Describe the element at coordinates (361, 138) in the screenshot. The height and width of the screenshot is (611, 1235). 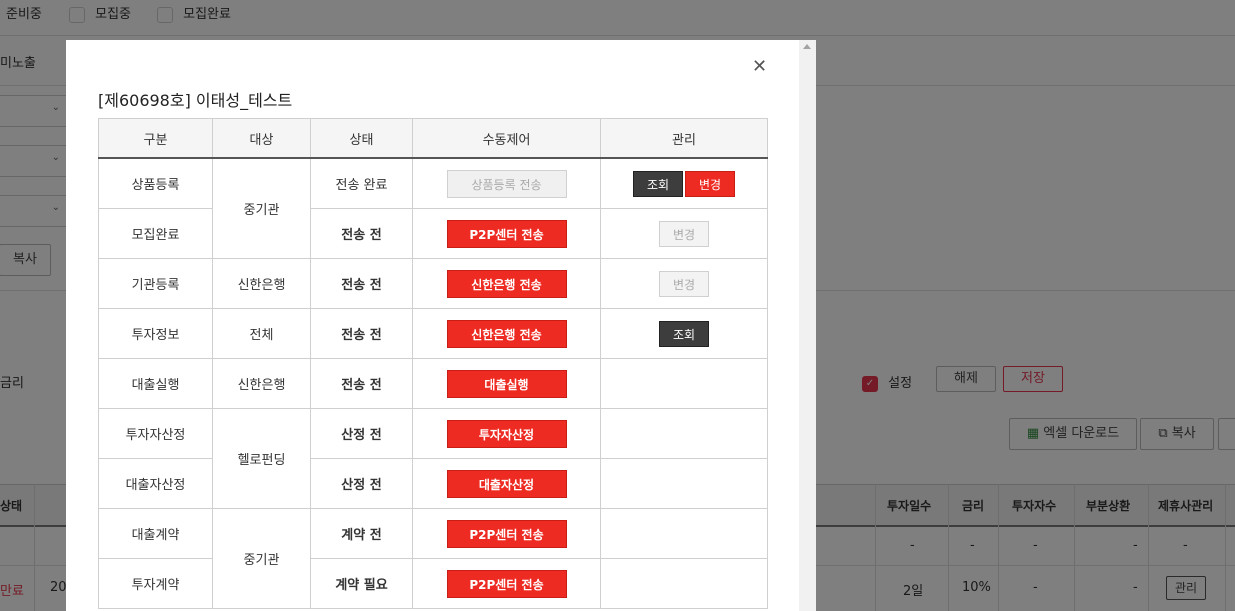
I see `th-status: 상태` at that location.